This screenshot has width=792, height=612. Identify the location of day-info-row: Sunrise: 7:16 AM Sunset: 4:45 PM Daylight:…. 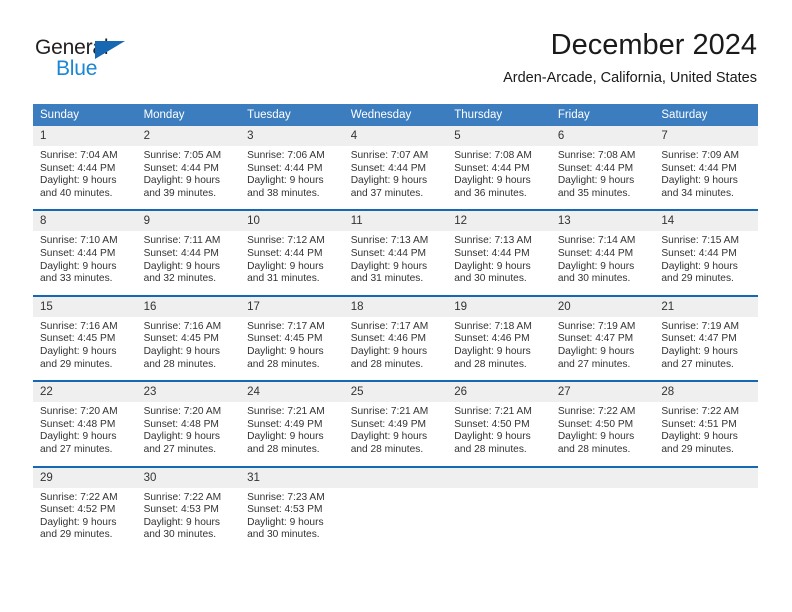
(395, 348).